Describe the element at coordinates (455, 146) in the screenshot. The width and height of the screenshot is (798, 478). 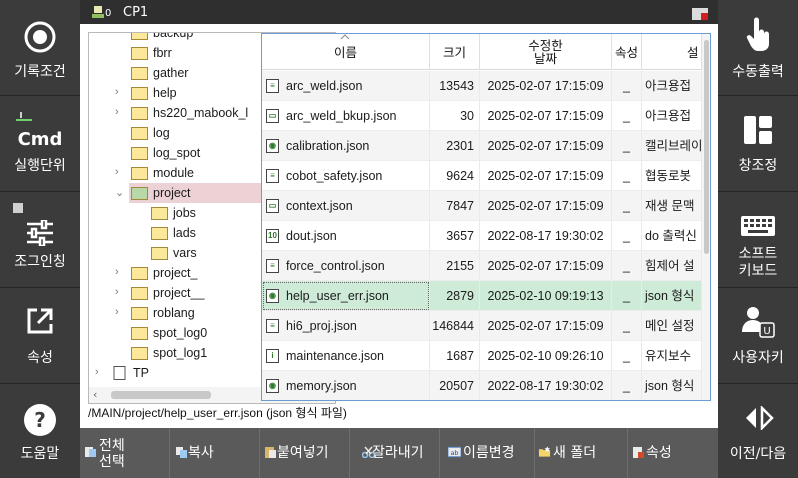
I see `file-size: 2301` at that location.